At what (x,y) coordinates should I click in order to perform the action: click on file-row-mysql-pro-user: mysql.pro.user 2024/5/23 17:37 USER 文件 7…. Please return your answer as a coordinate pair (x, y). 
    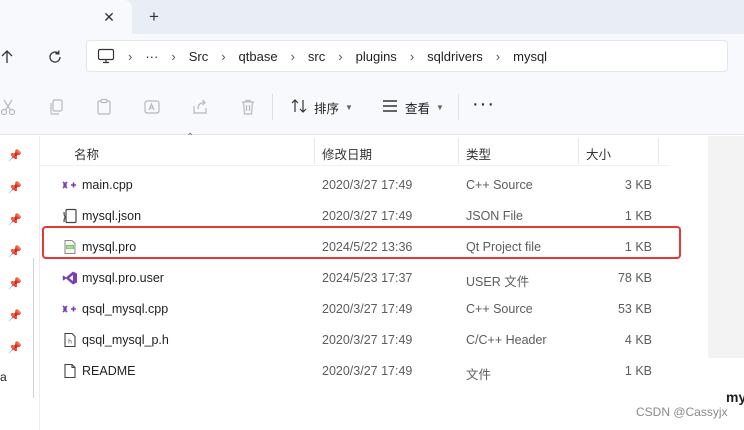
    Looking at the image, I should click on (362, 278).